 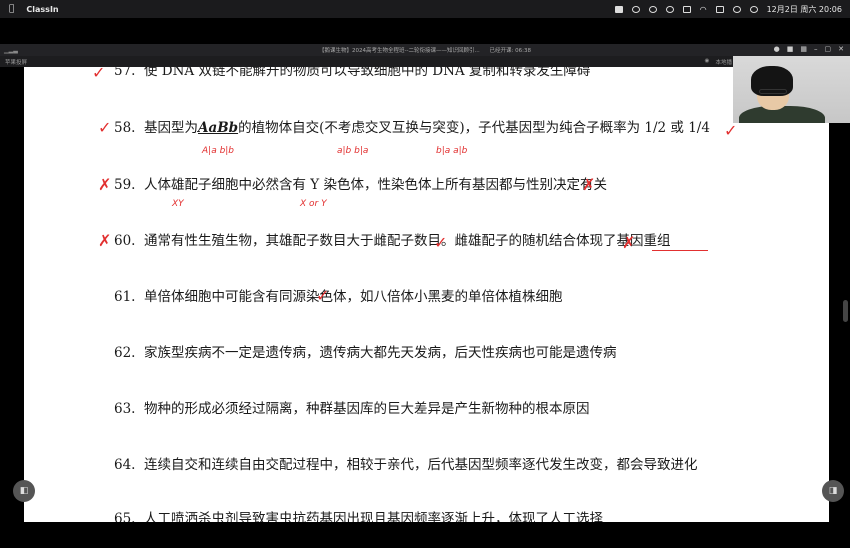 What do you see at coordinates (777, 49) in the screenshot?
I see `mic-icon: ●` at bounding box center [777, 49].